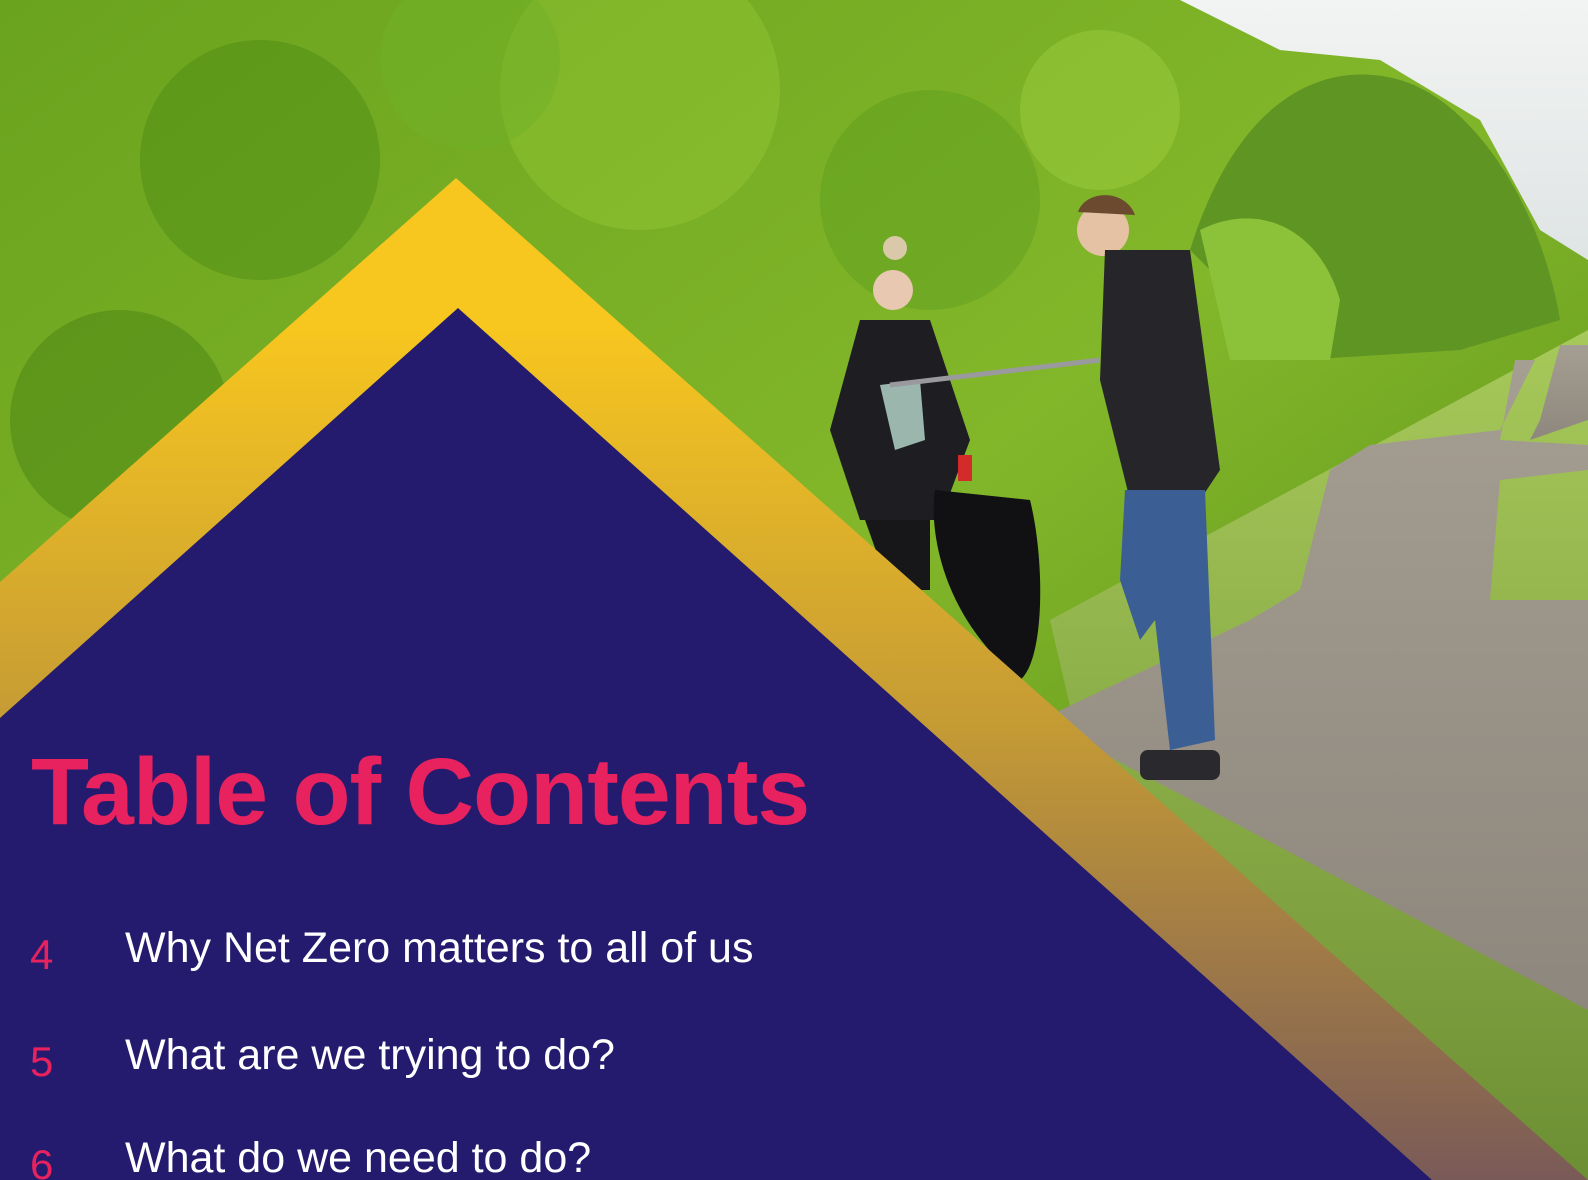 This screenshot has height=1180, width=1588. I want to click on toc-item: 6 What do we need to do?, so click(500, 1154).